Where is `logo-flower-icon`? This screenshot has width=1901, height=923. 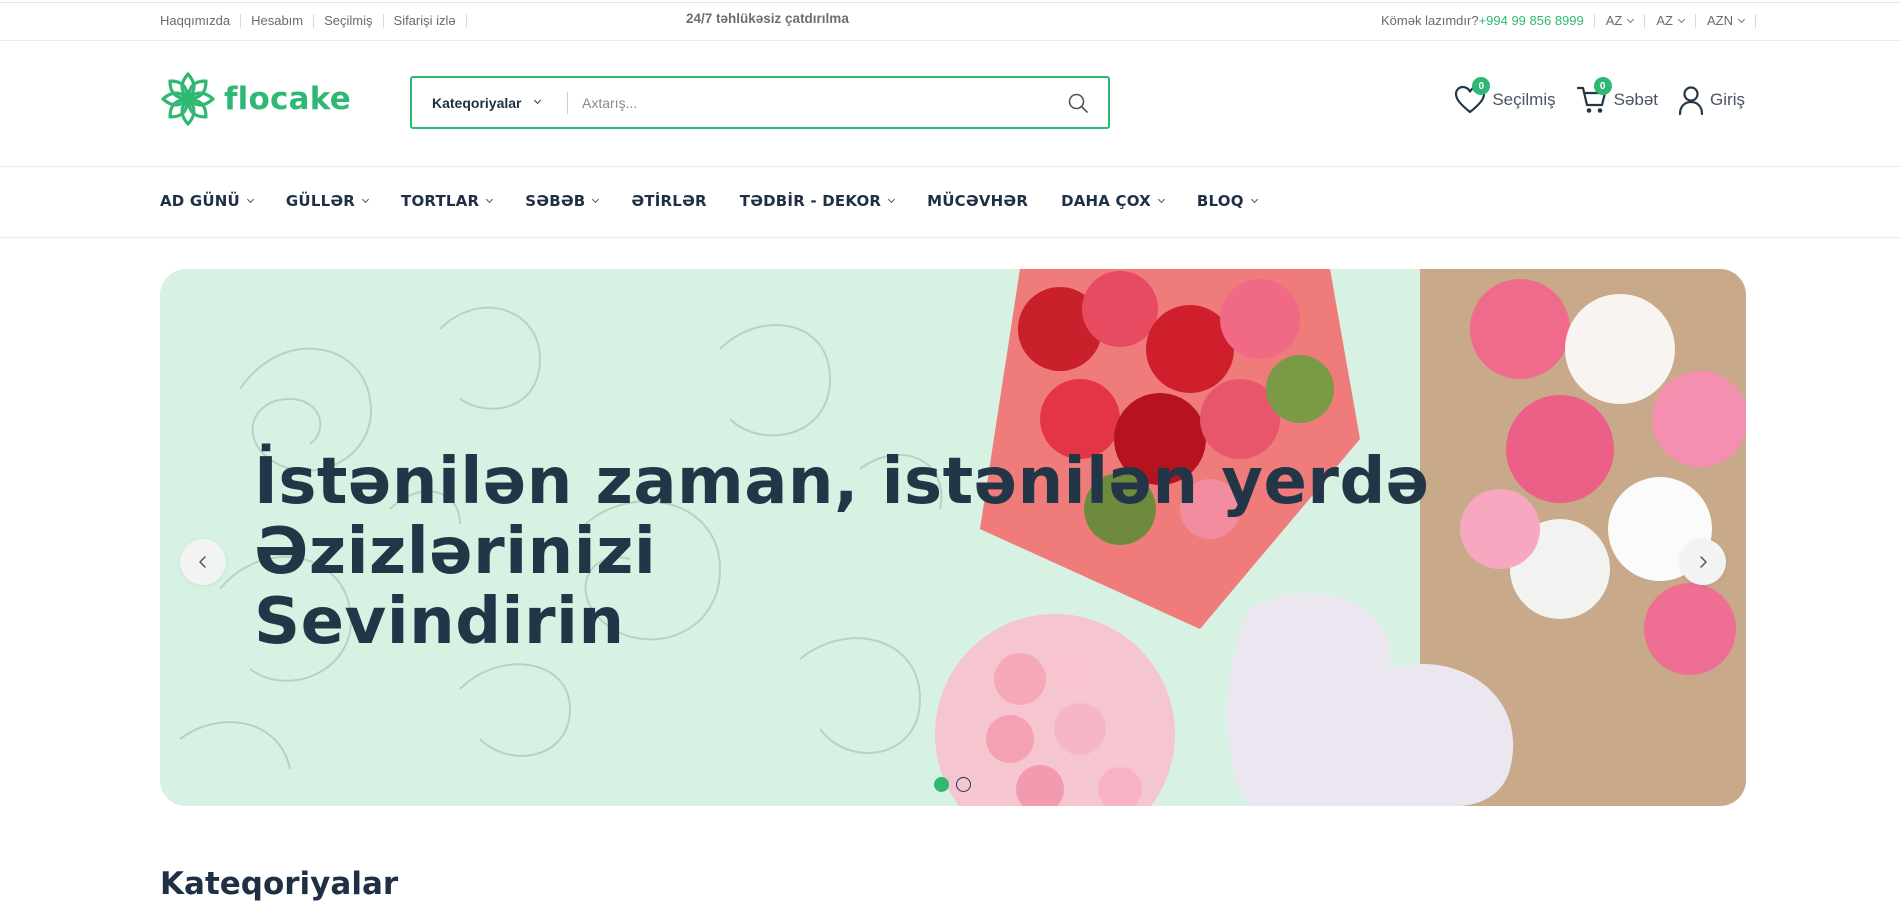 logo-flower-icon is located at coordinates (188, 99).